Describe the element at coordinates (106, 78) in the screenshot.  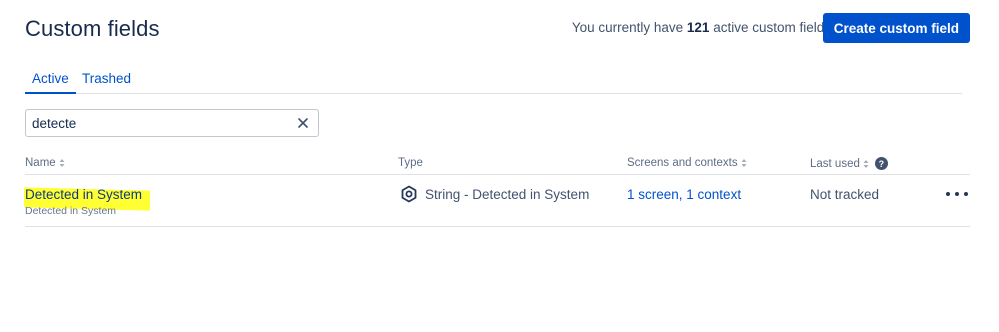
I see `tab-trashed: Trashed` at that location.